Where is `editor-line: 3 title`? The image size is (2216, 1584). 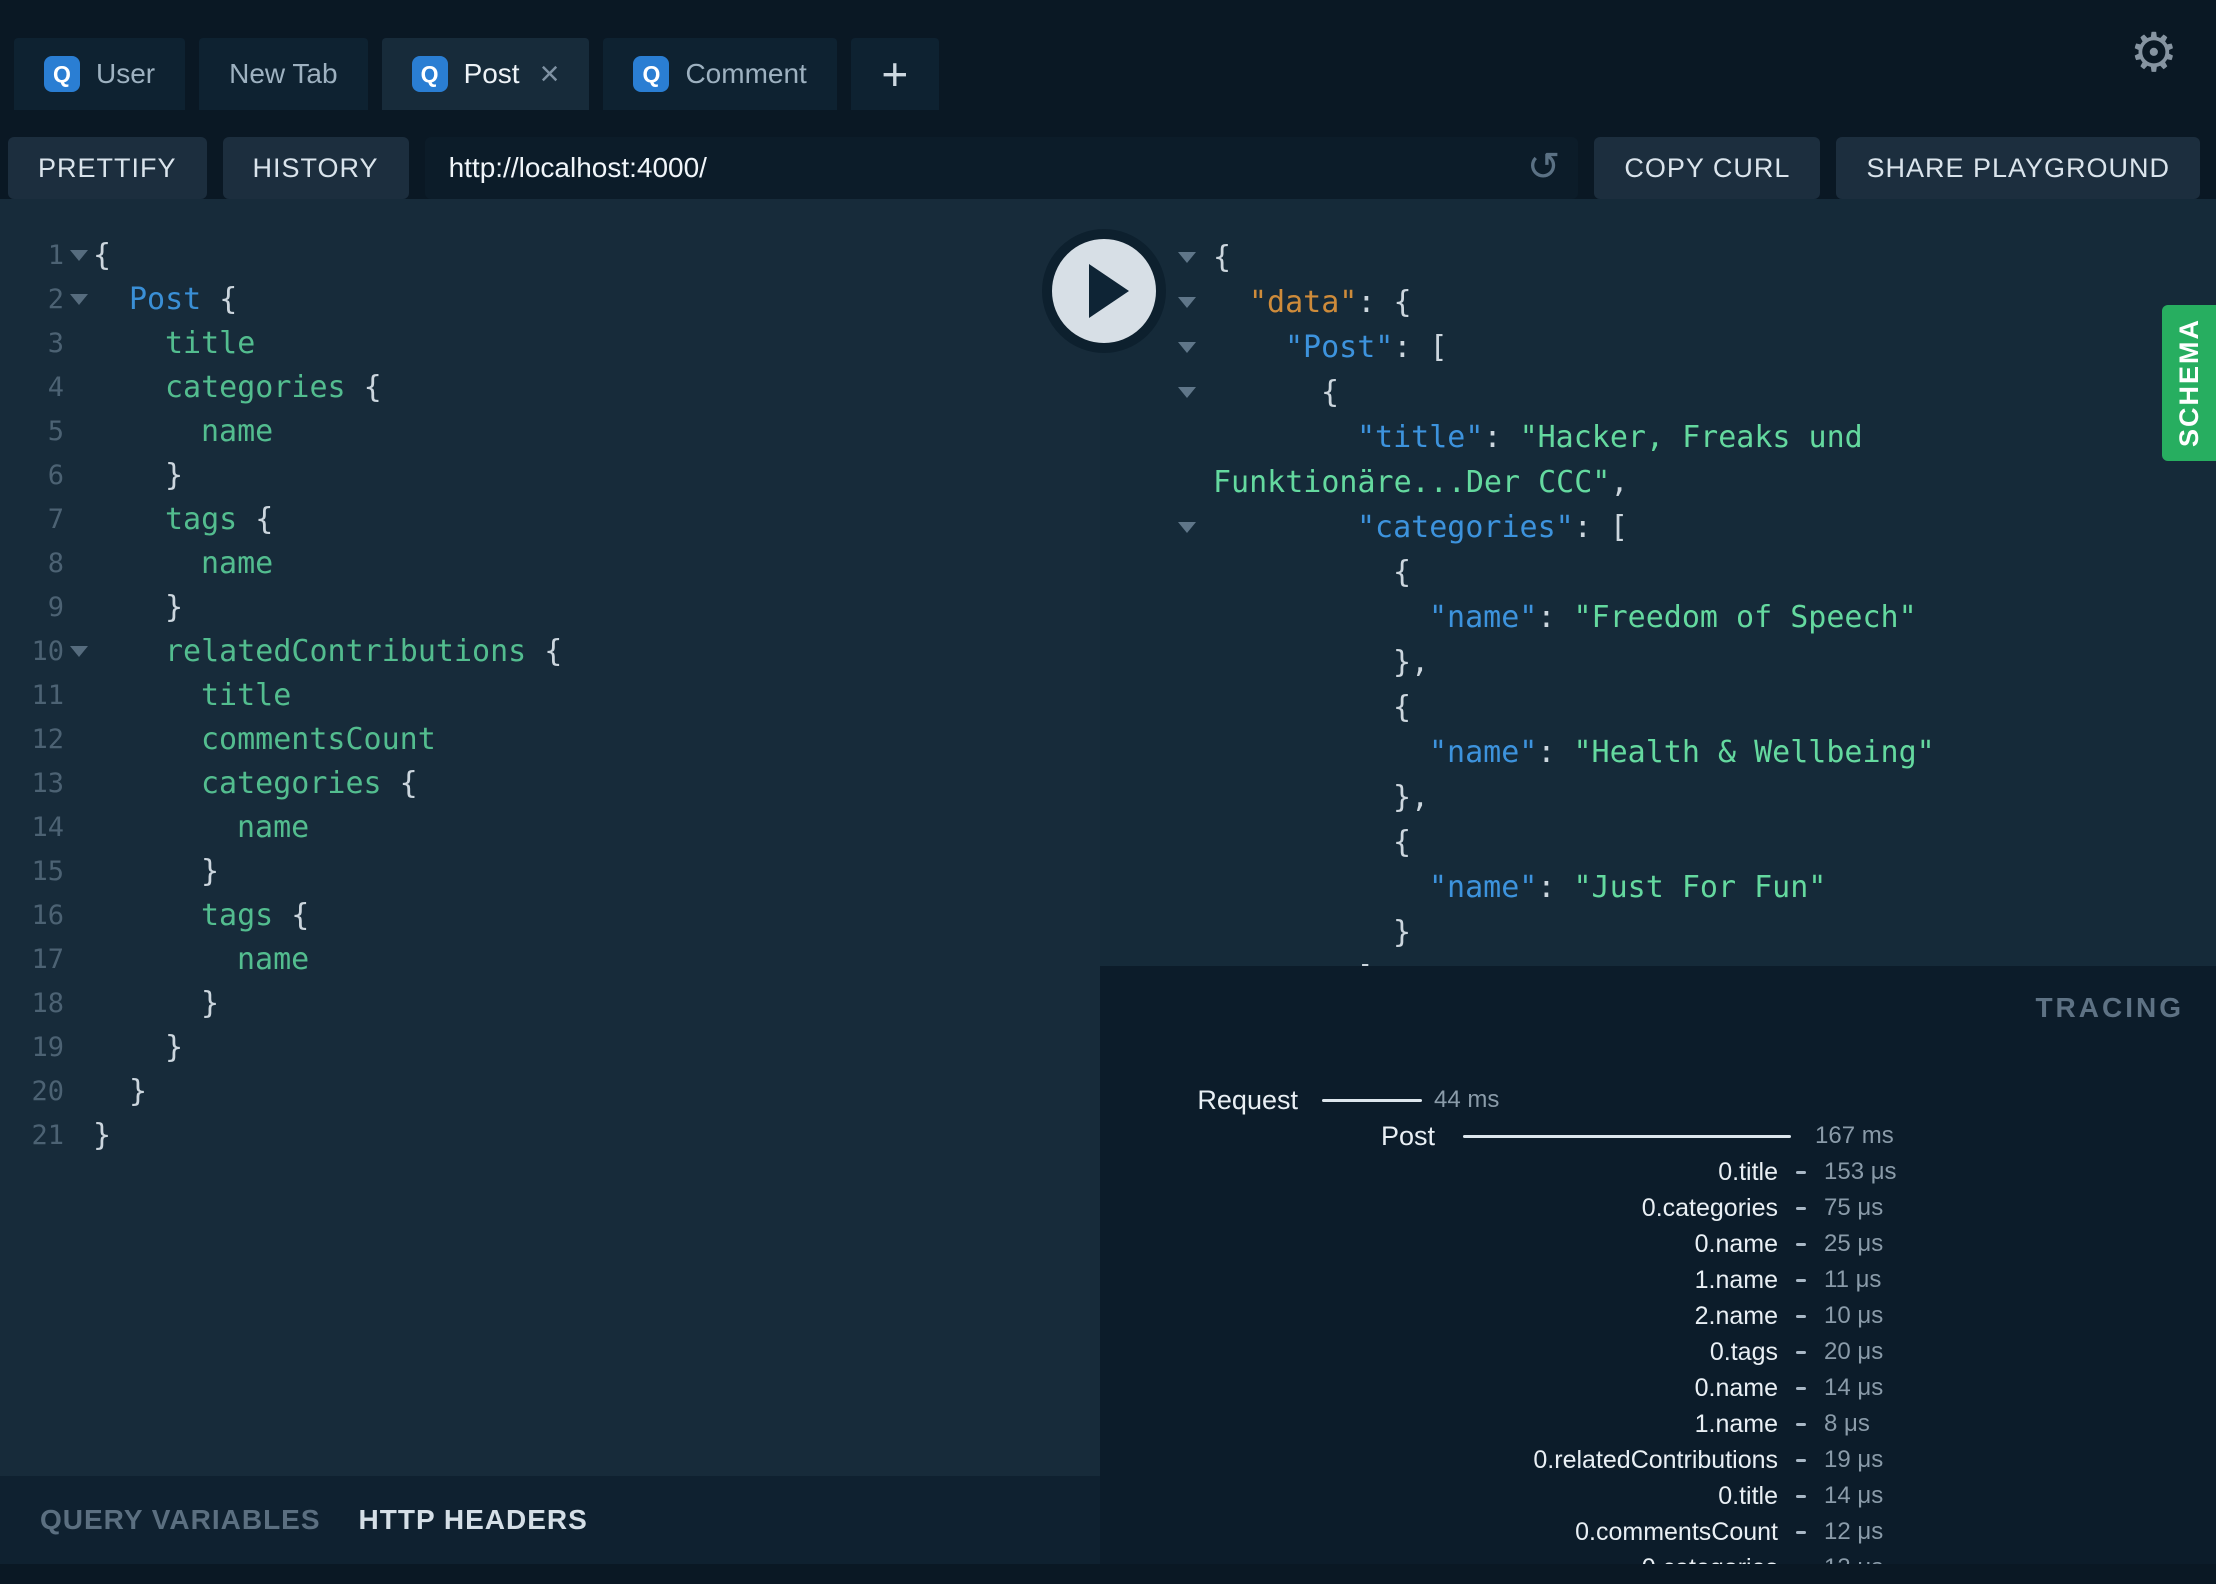 editor-line: 3 title is located at coordinates (550, 343).